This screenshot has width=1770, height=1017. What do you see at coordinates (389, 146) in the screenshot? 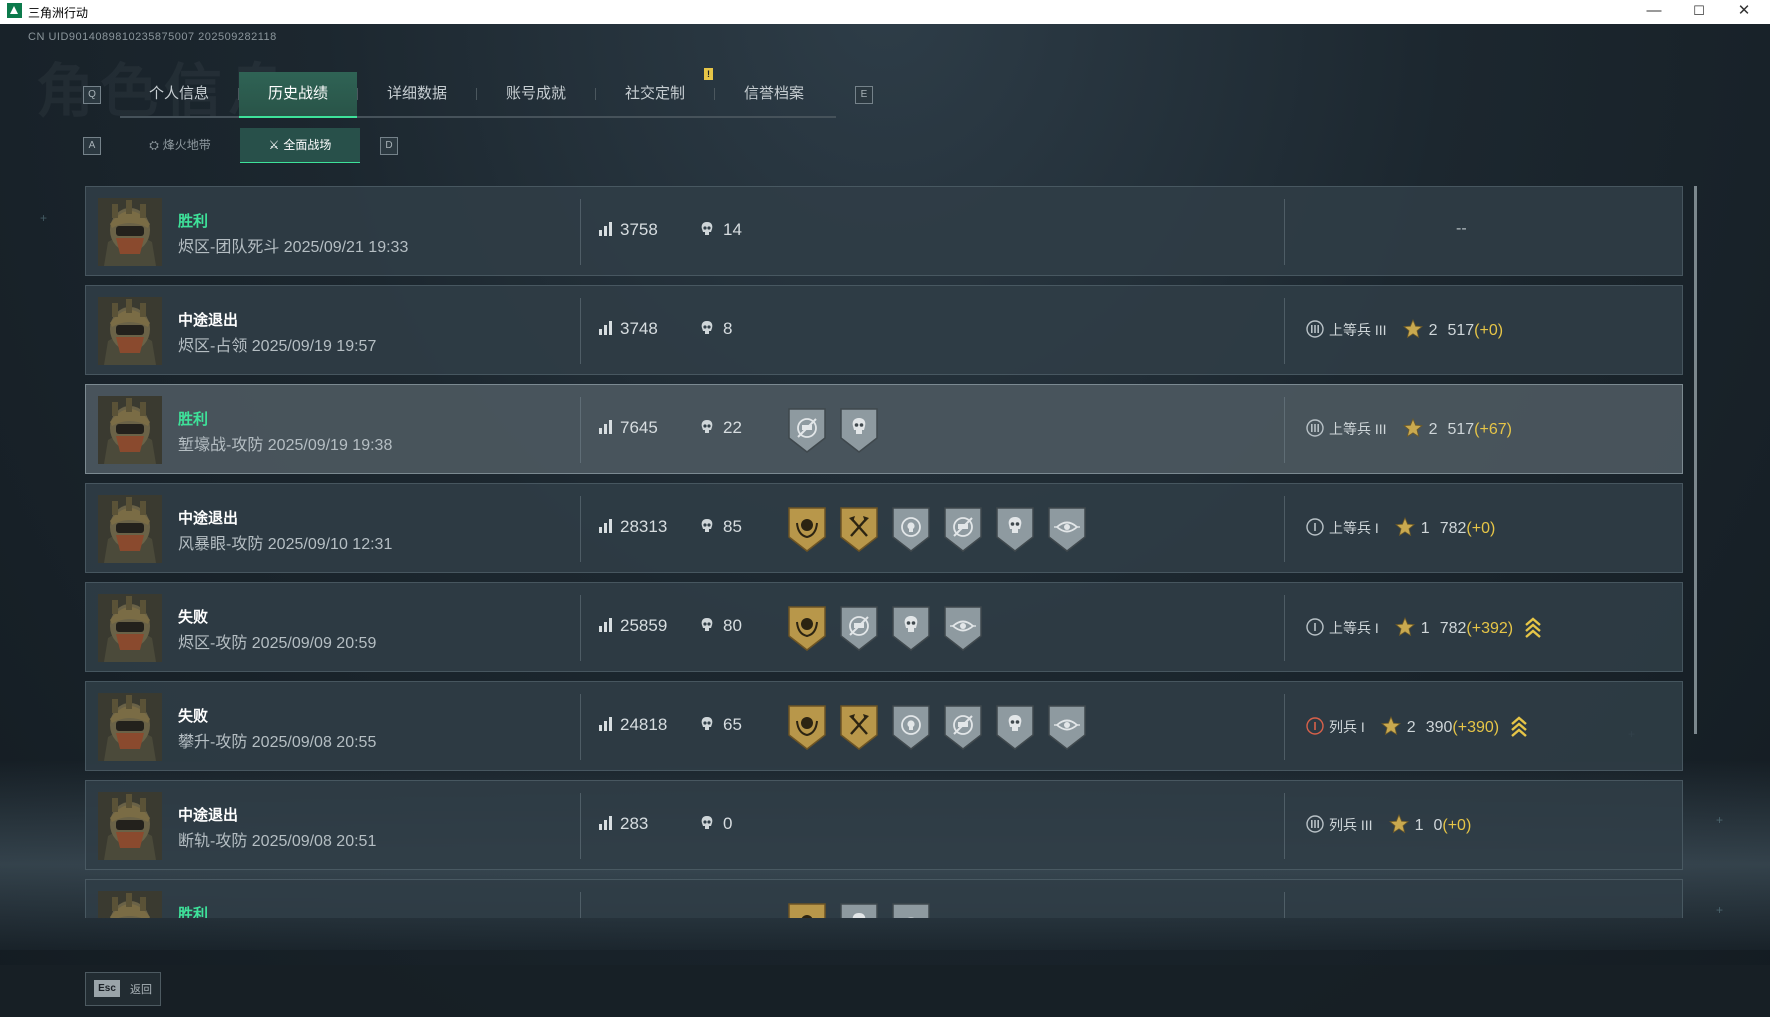
I see `subtab-next-key: D` at bounding box center [389, 146].